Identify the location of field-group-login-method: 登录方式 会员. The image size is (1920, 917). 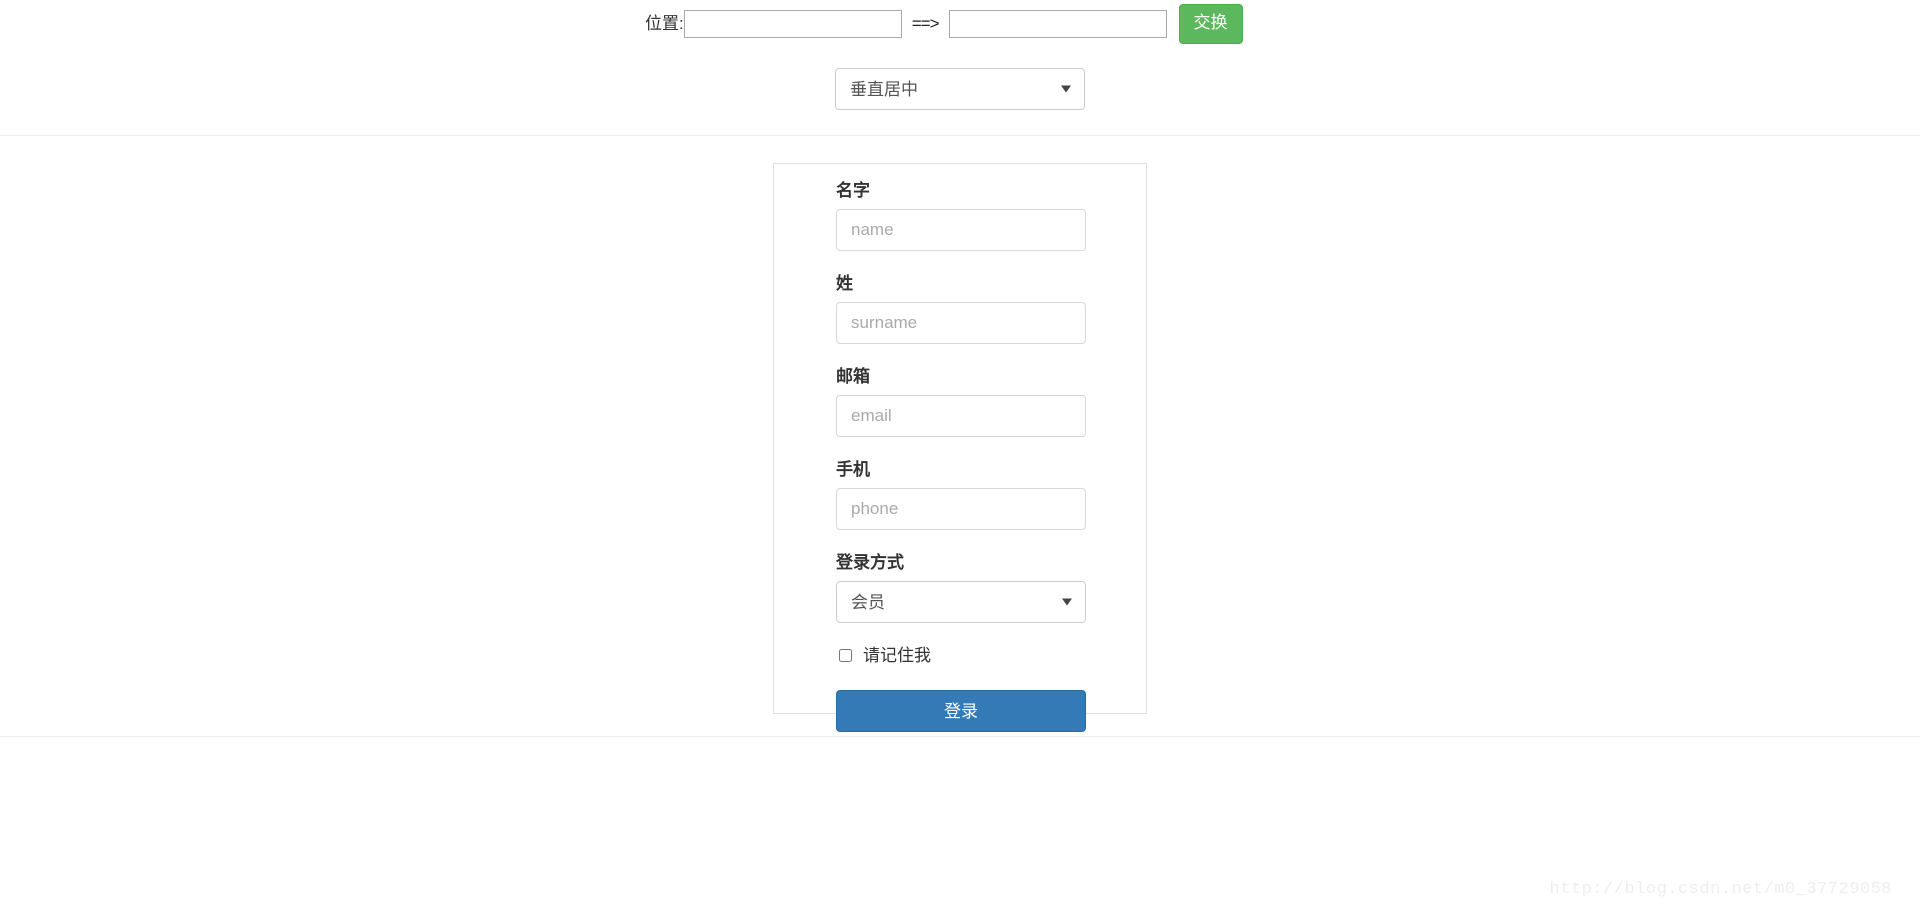
(961, 588).